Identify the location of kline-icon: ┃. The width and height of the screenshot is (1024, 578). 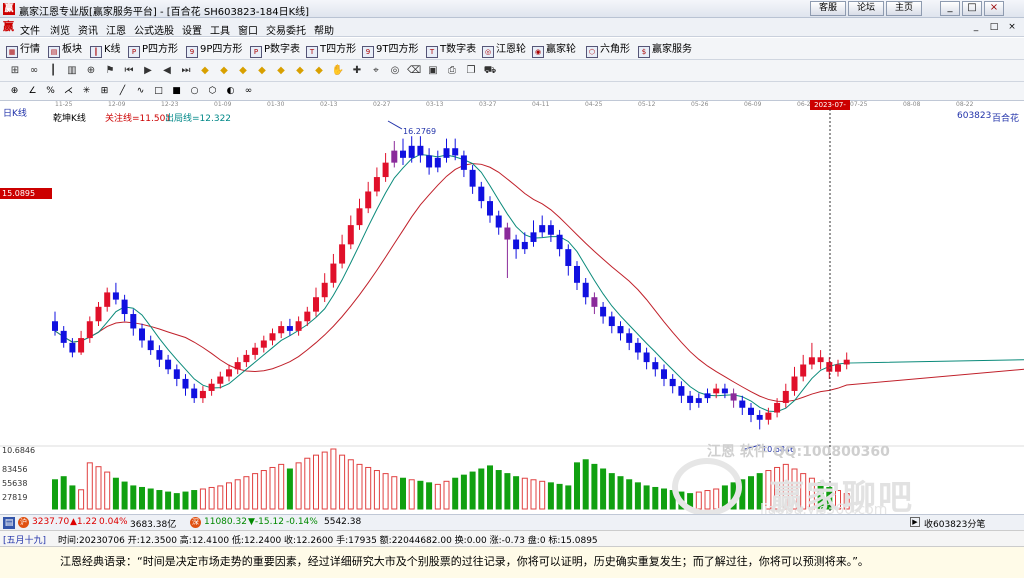
(96, 52).